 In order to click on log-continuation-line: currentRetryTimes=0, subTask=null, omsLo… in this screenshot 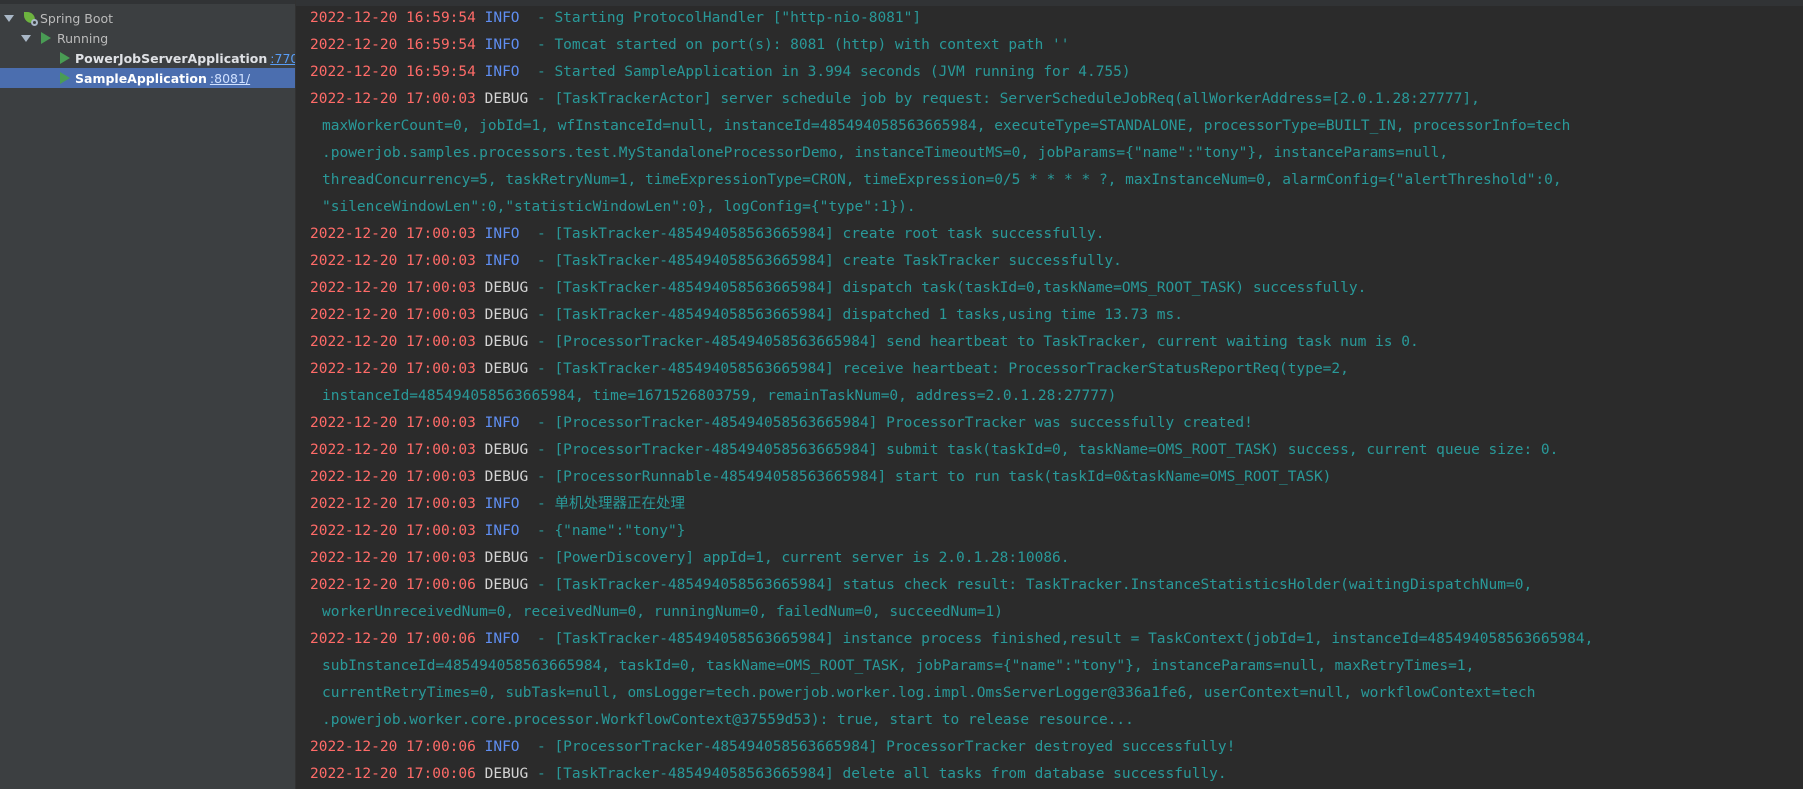, I will do `click(1057, 693)`.